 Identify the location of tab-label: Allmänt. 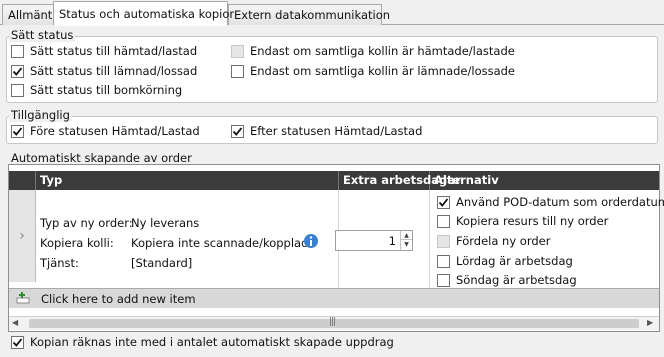
(30, 15).